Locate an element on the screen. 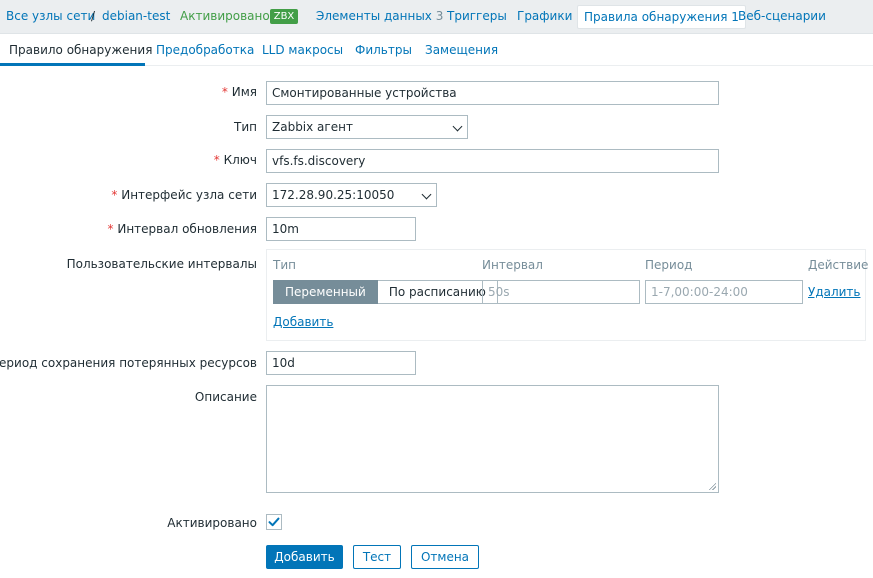 The width and height of the screenshot is (873, 578). key-input: vfs.fs.discovery is located at coordinates (492, 161).